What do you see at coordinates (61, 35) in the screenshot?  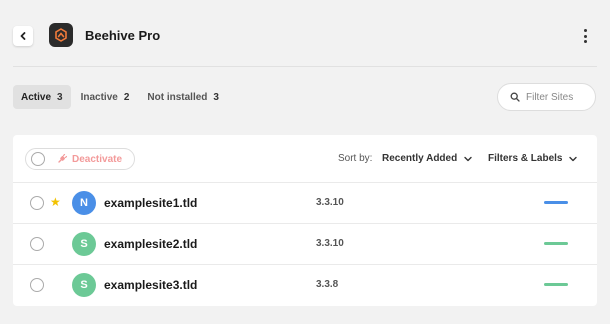 I see `beehive-logo-icon` at bounding box center [61, 35].